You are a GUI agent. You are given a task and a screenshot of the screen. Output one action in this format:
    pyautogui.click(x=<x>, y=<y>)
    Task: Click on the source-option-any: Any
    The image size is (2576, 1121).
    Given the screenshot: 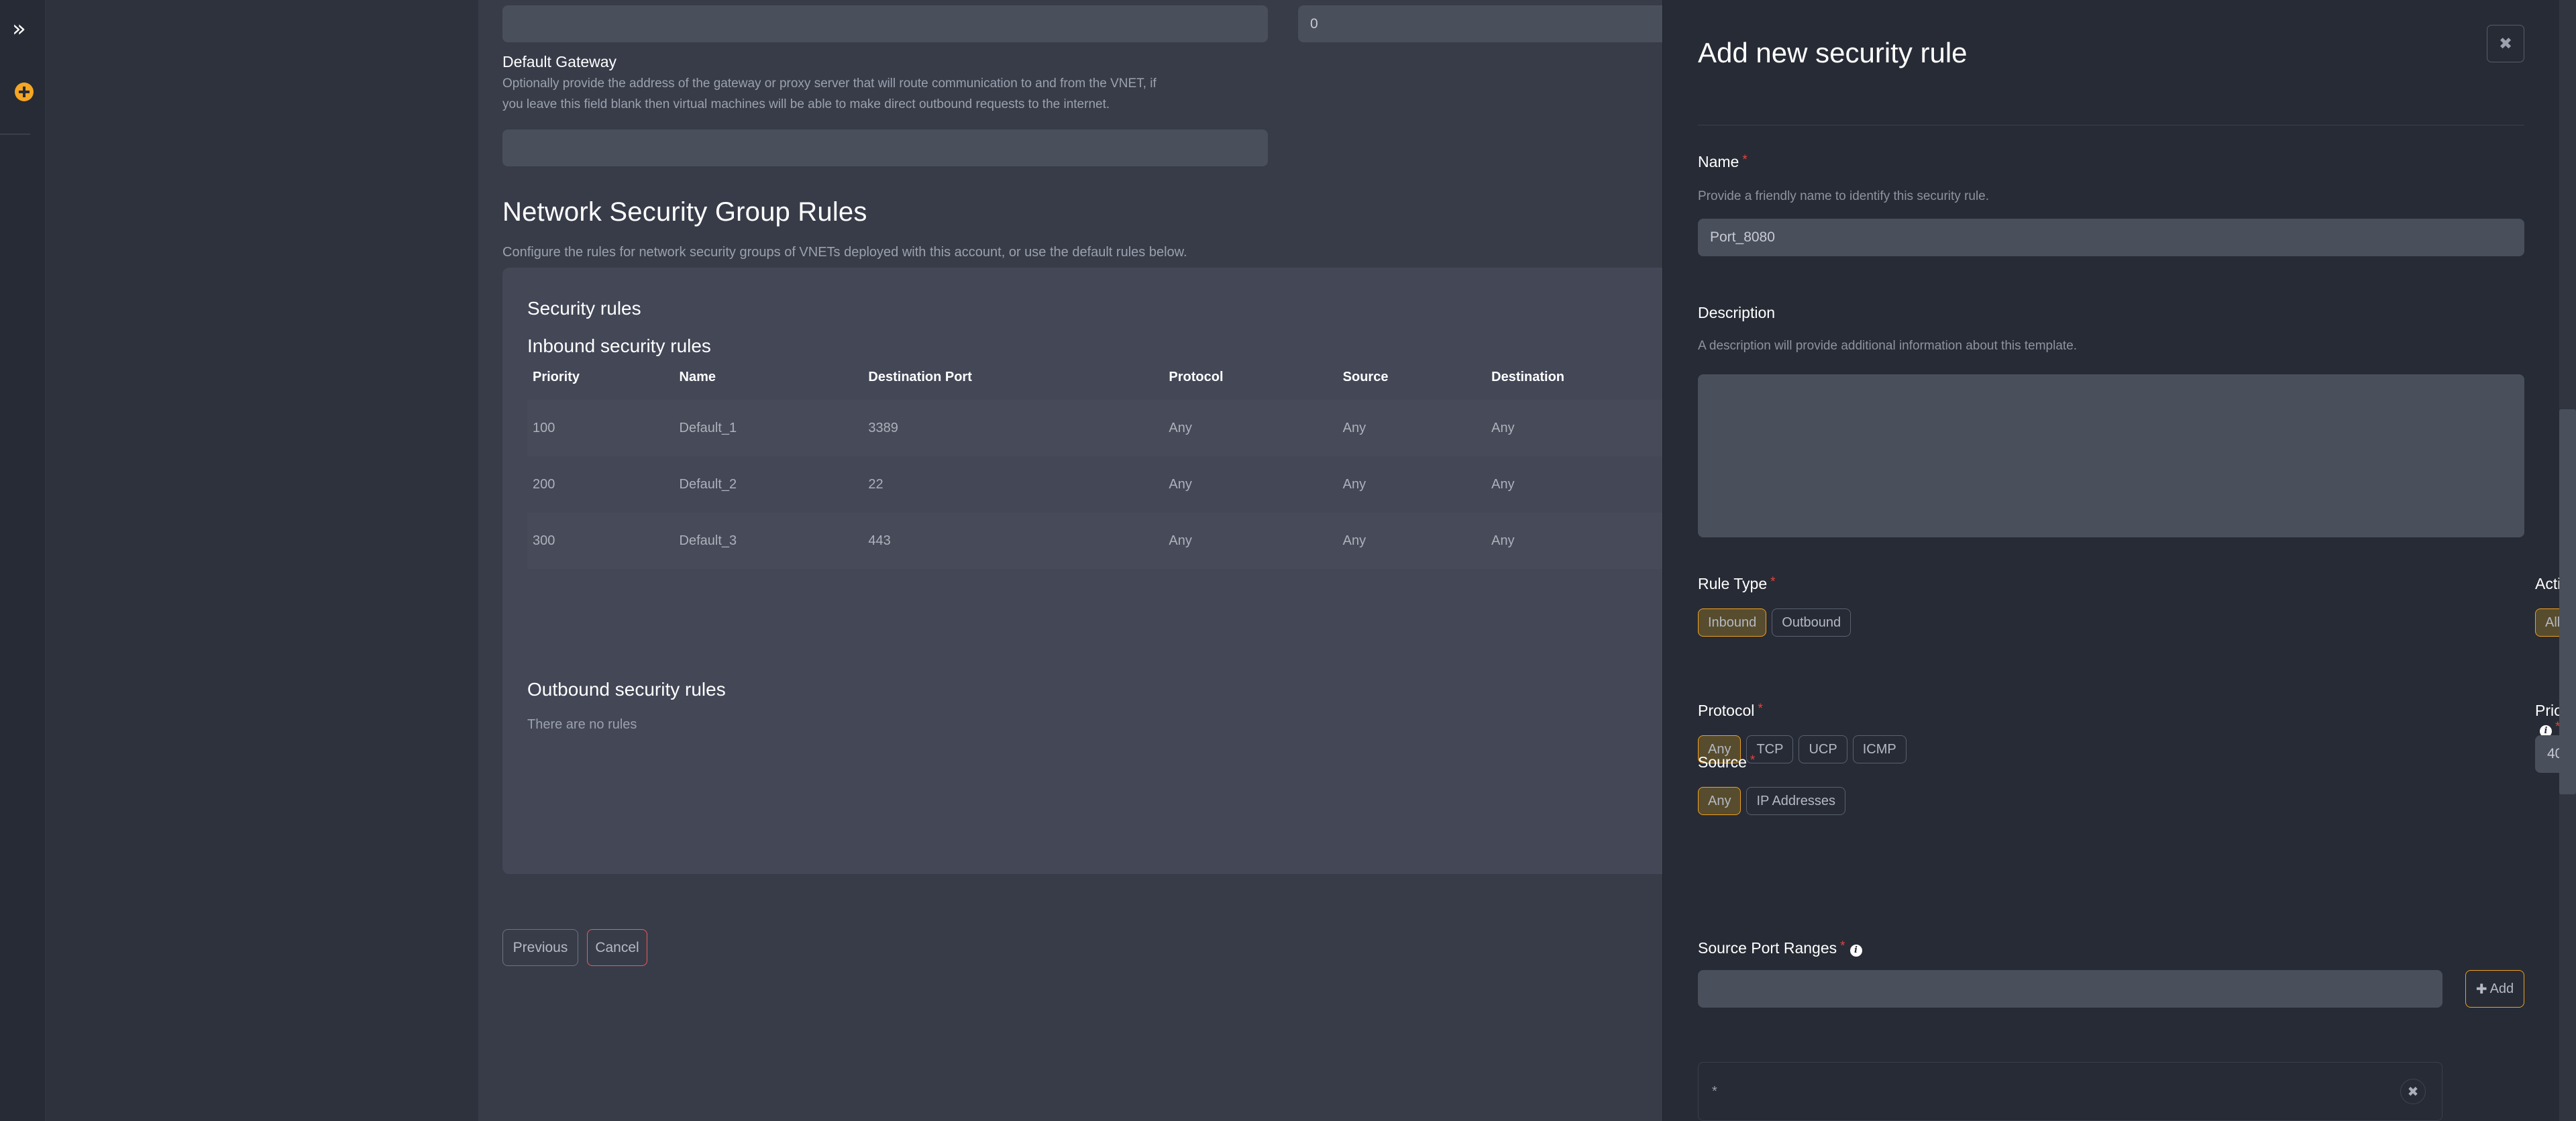 What is the action you would take?
    pyautogui.click(x=1719, y=801)
    